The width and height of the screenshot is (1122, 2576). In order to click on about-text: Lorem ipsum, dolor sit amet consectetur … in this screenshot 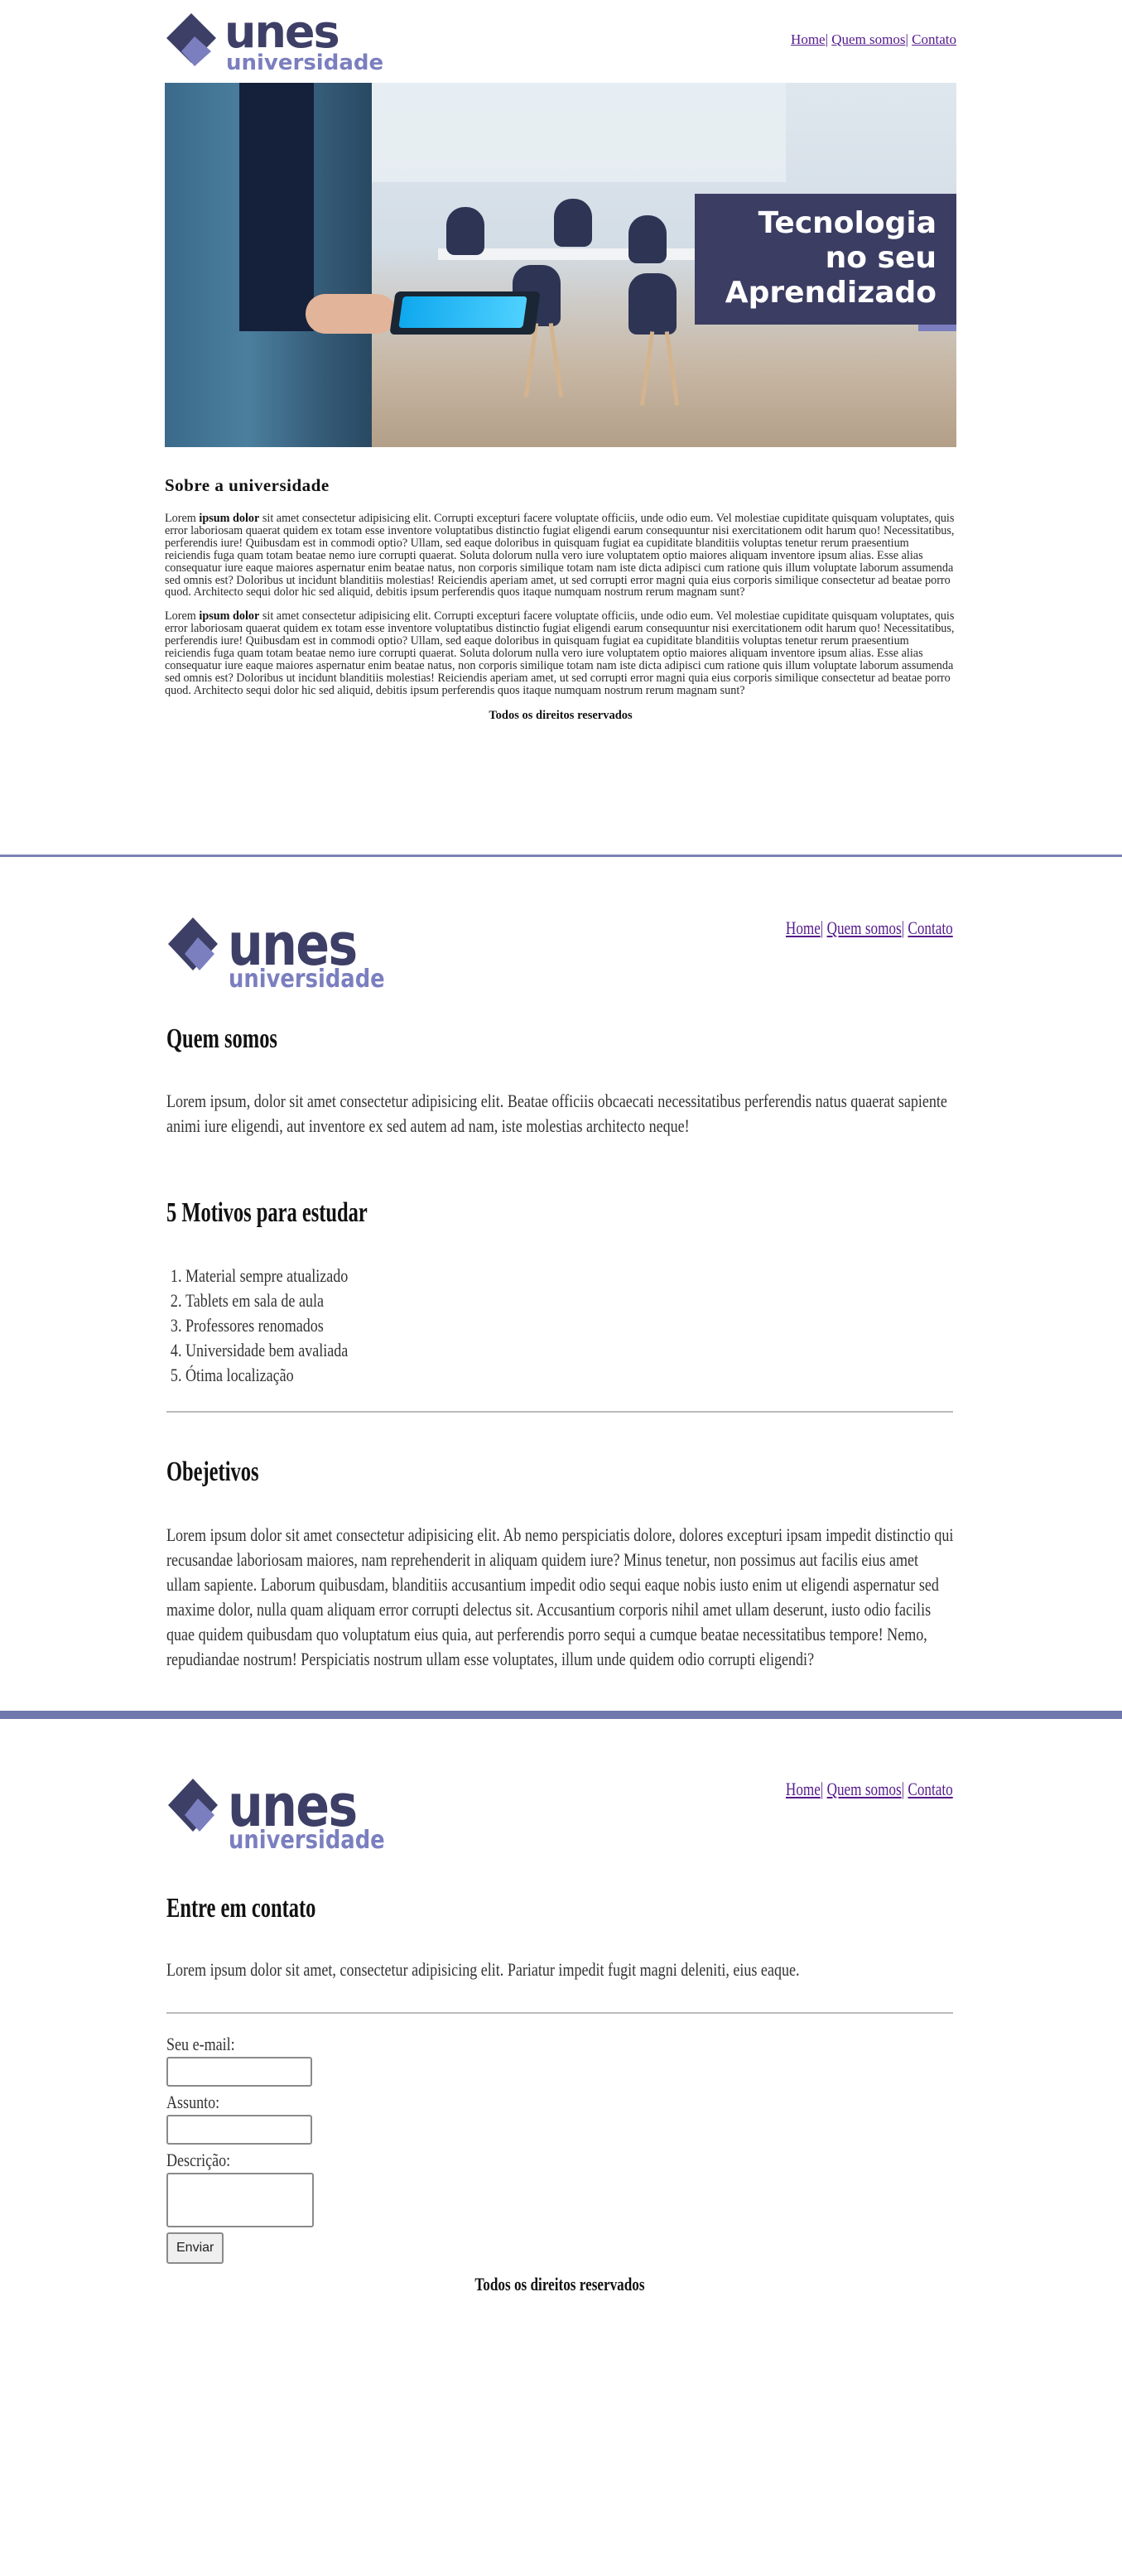, I will do `click(556, 1113)`.